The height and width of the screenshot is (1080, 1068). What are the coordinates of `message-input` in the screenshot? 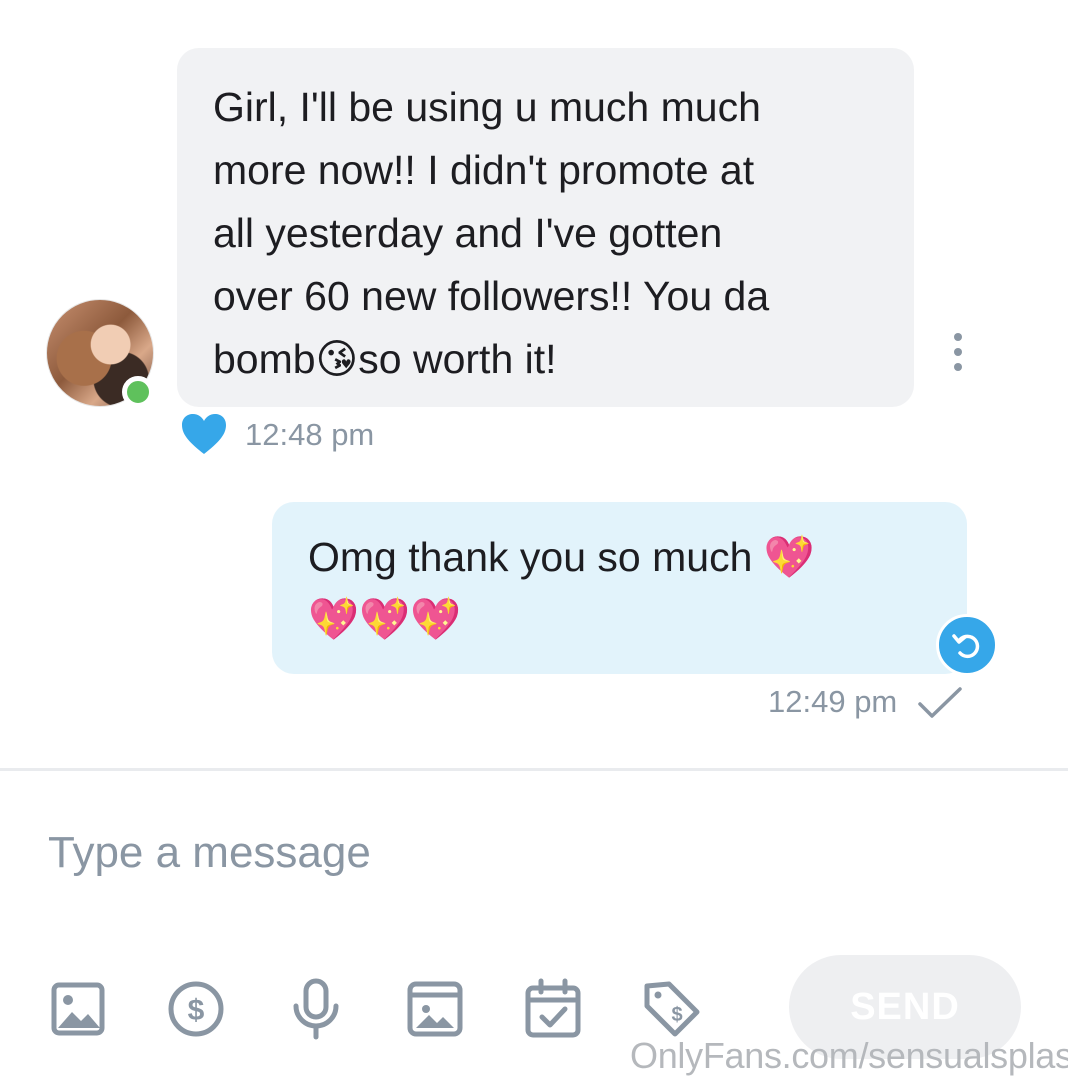 It's located at (398, 853).